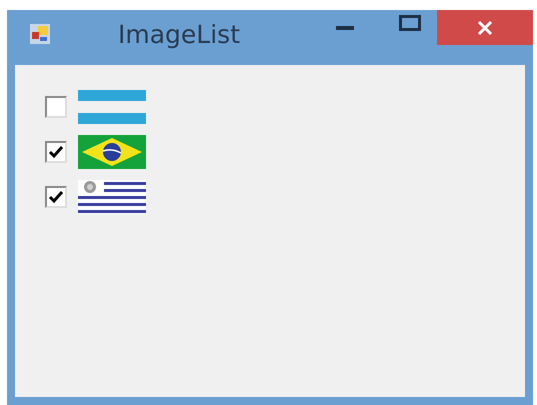  What do you see at coordinates (410, 22) in the screenshot?
I see `maximize-icon` at bounding box center [410, 22].